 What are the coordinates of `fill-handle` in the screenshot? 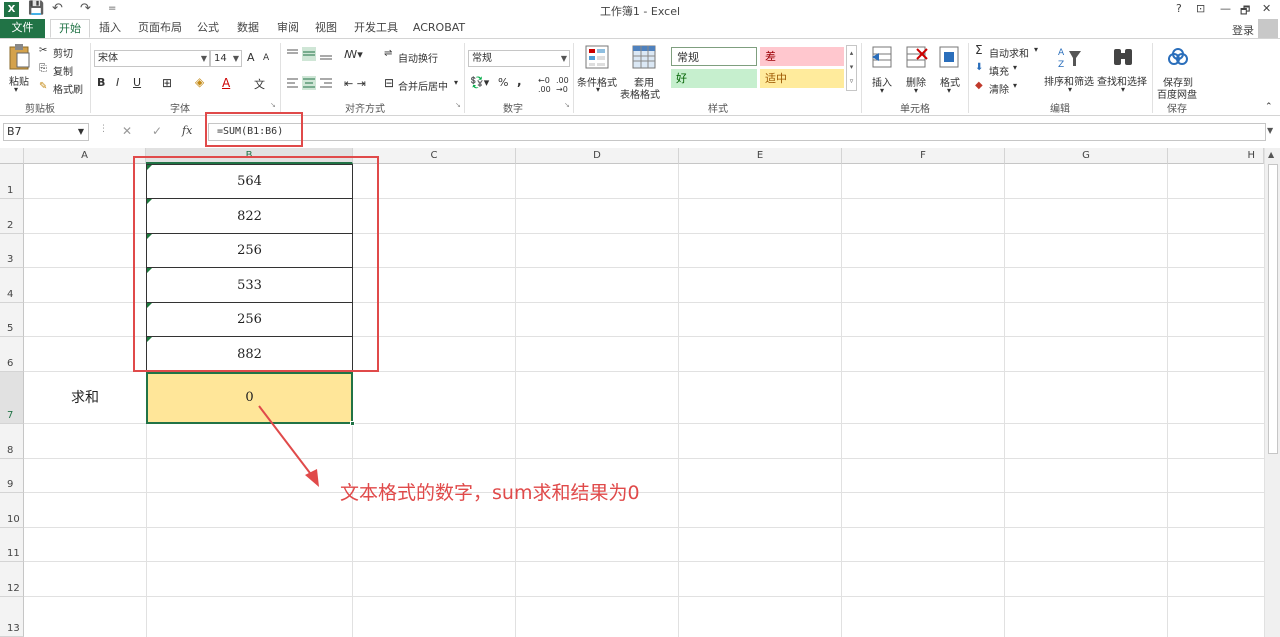 It's located at (352, 423).